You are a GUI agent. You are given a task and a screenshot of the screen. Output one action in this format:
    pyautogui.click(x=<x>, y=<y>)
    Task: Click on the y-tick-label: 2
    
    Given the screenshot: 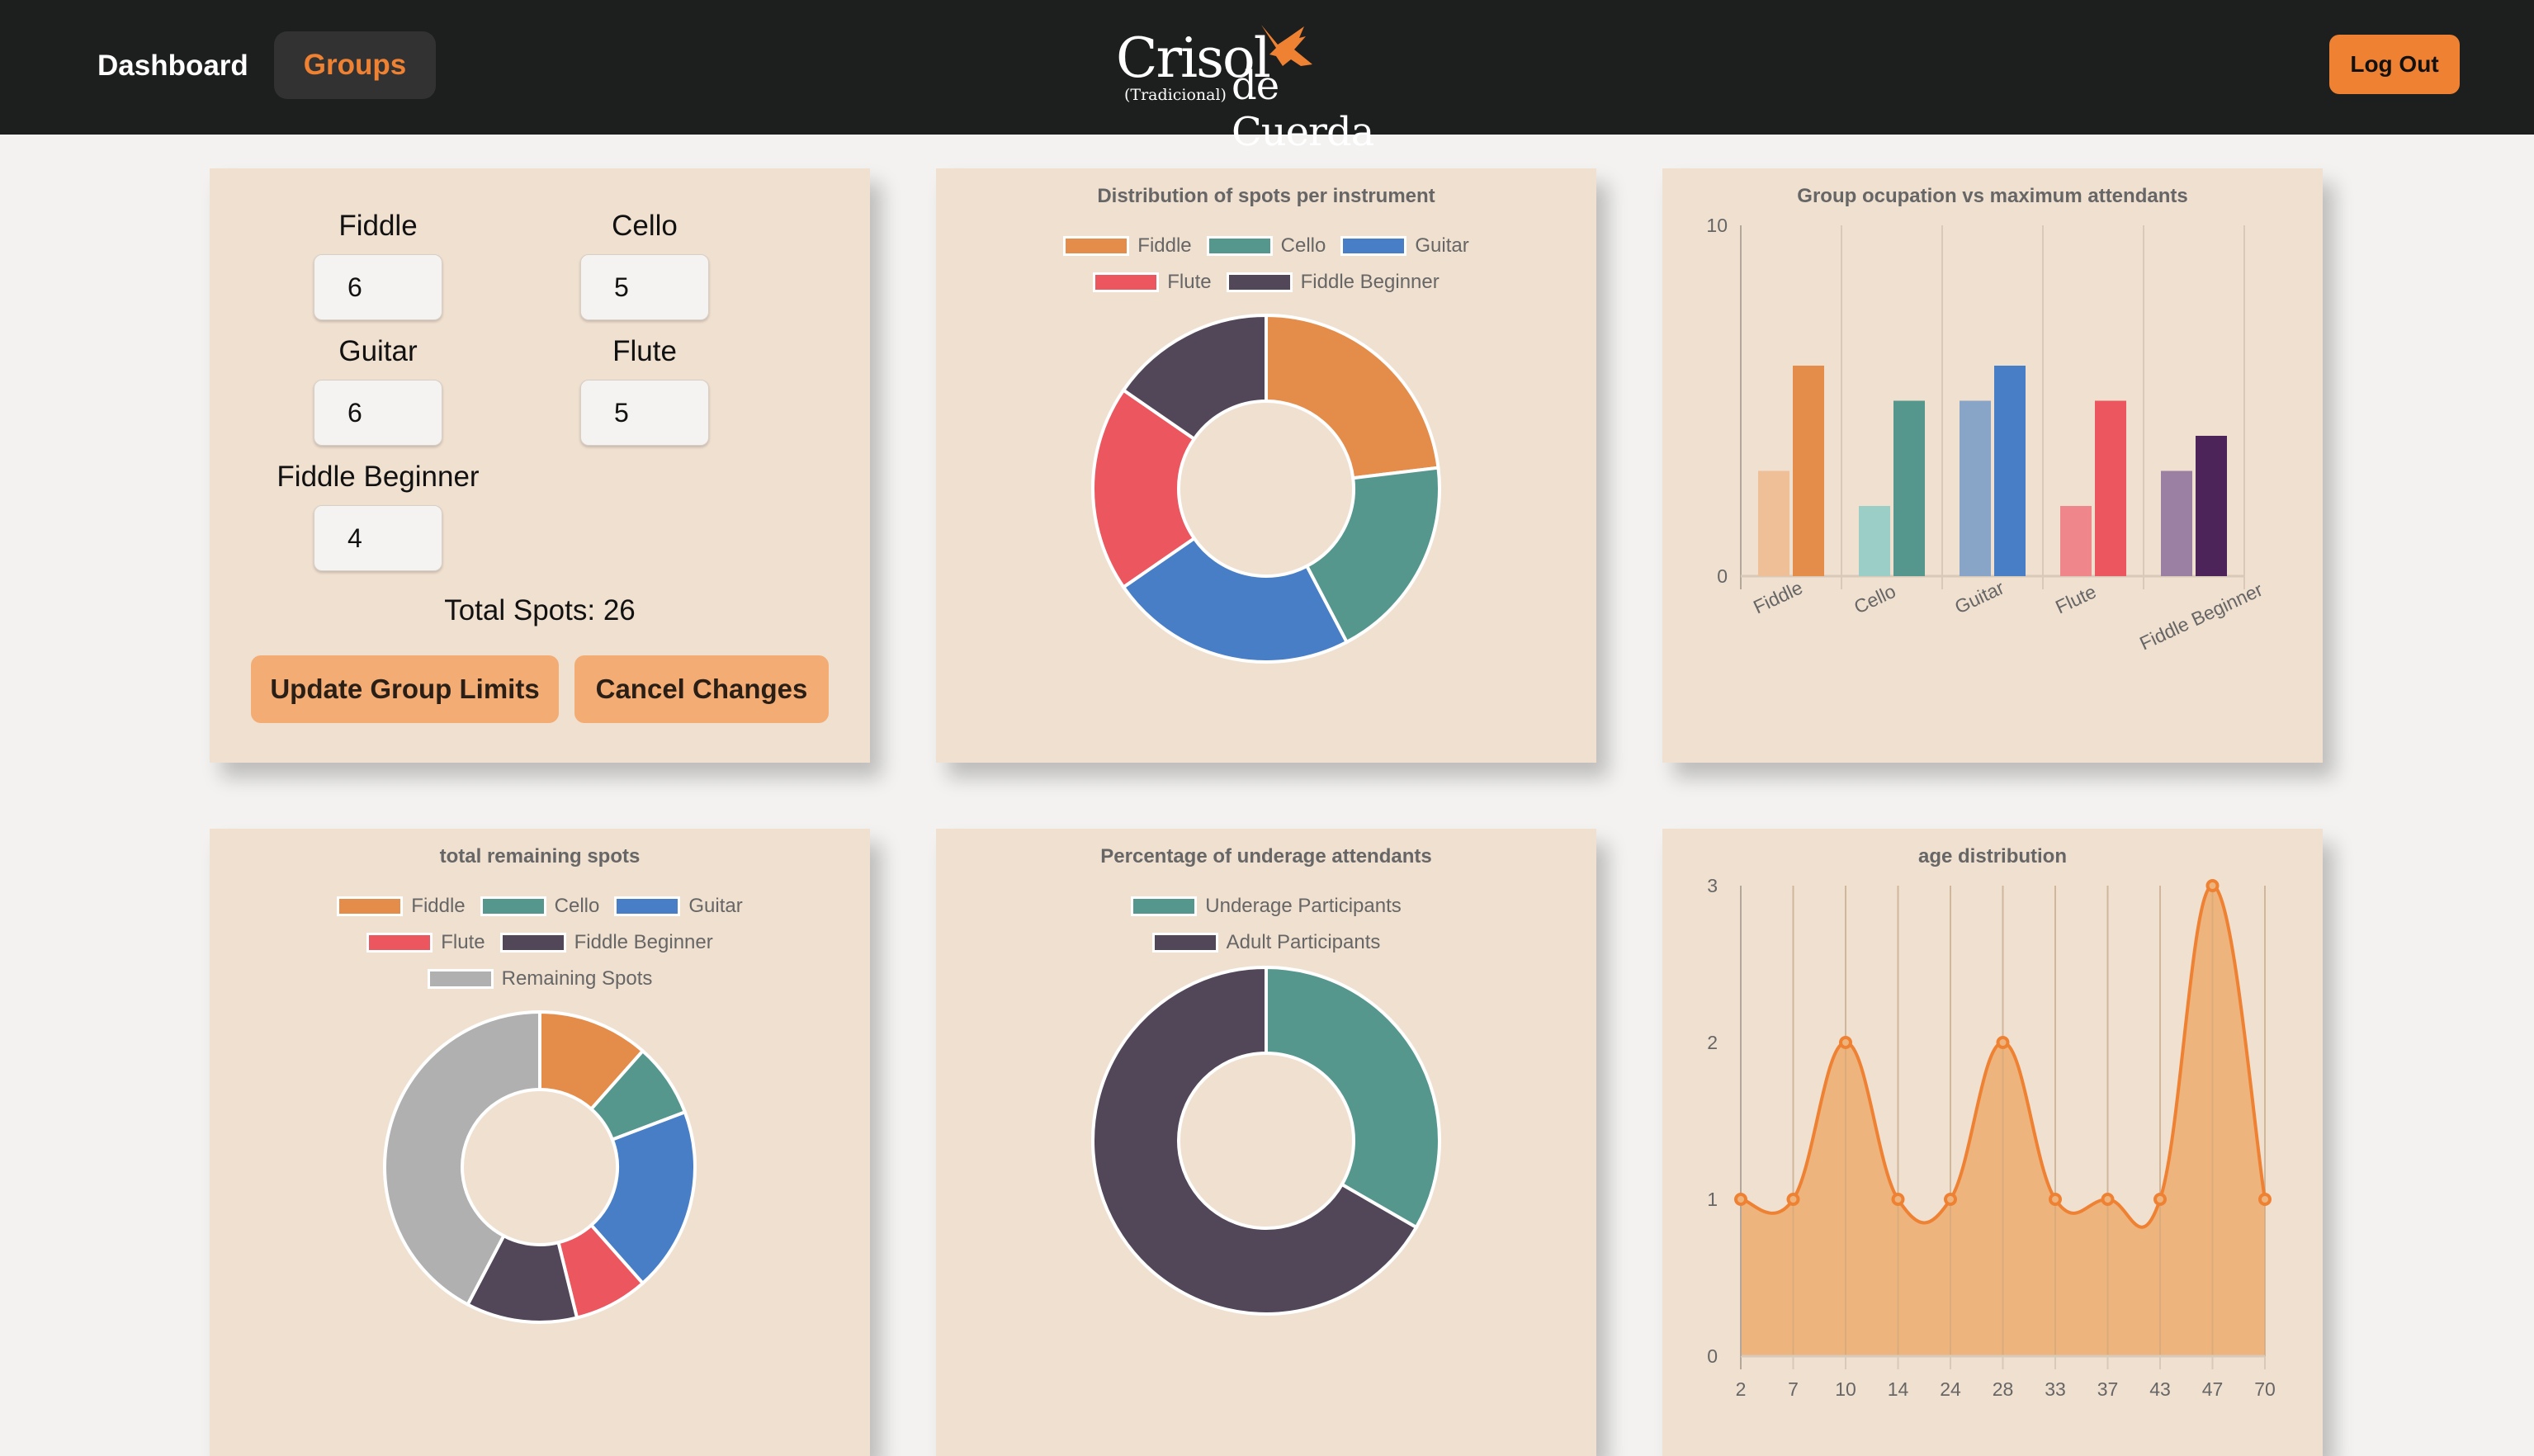 What is the action you would take?
    pyautogui.click(x=1712, y=1042)
    